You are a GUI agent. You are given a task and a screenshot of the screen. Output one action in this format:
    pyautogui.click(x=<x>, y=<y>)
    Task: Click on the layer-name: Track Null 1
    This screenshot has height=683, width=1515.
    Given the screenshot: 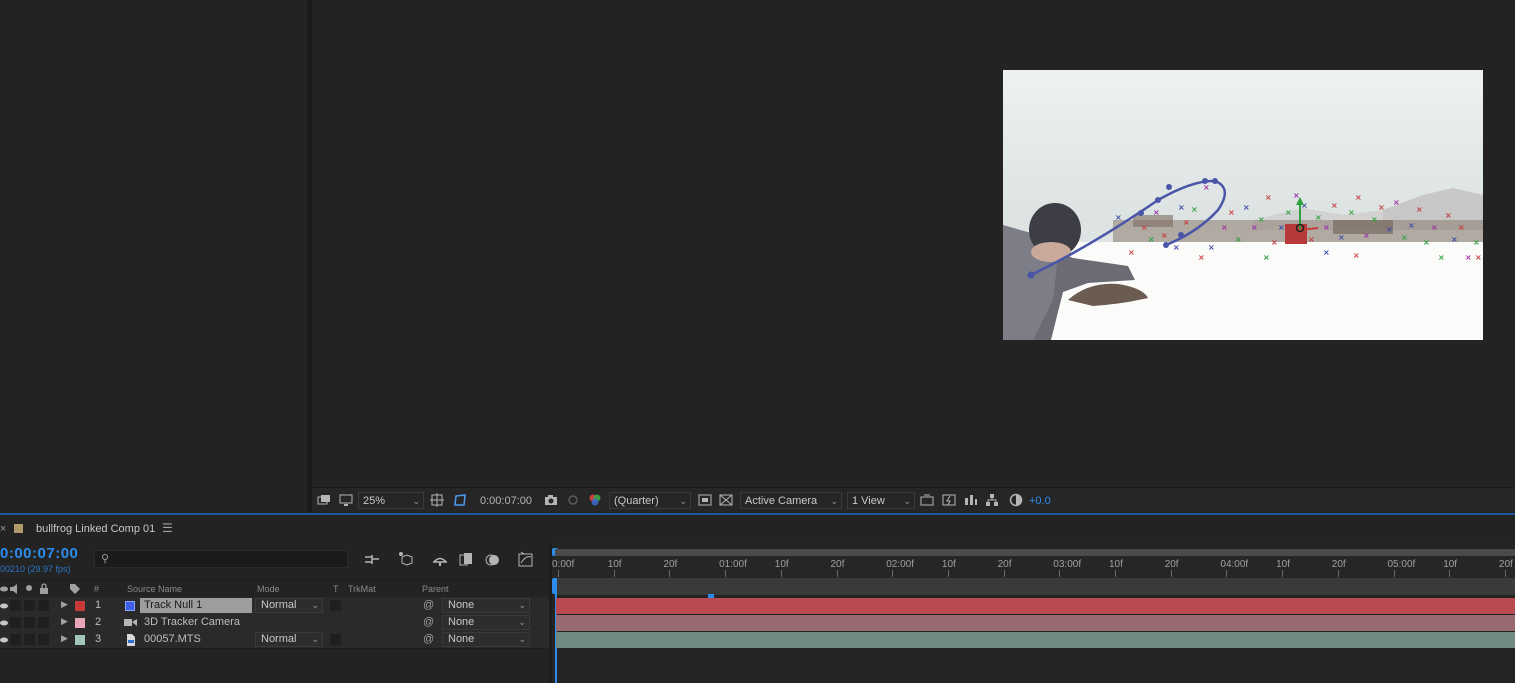 What is the action you would take?
    pyautogui.click(x=173, y=605)
    